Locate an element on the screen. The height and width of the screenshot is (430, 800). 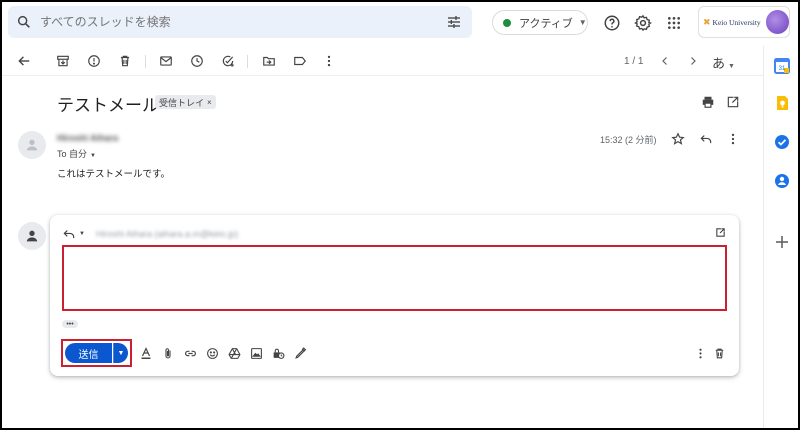
search-bar is located at coordinates (240, 22).